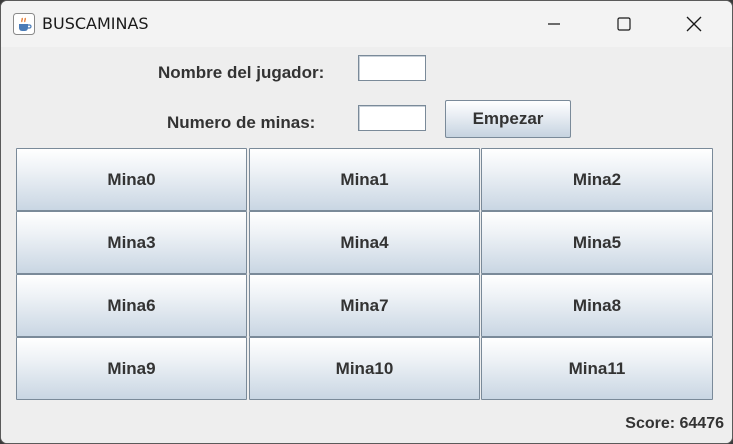 The image size is (733, 444). What do you see at coordinates (364, 179) in the screenshot?
I see `mine-button-1: Mina1` at bounding box center [364, 179].